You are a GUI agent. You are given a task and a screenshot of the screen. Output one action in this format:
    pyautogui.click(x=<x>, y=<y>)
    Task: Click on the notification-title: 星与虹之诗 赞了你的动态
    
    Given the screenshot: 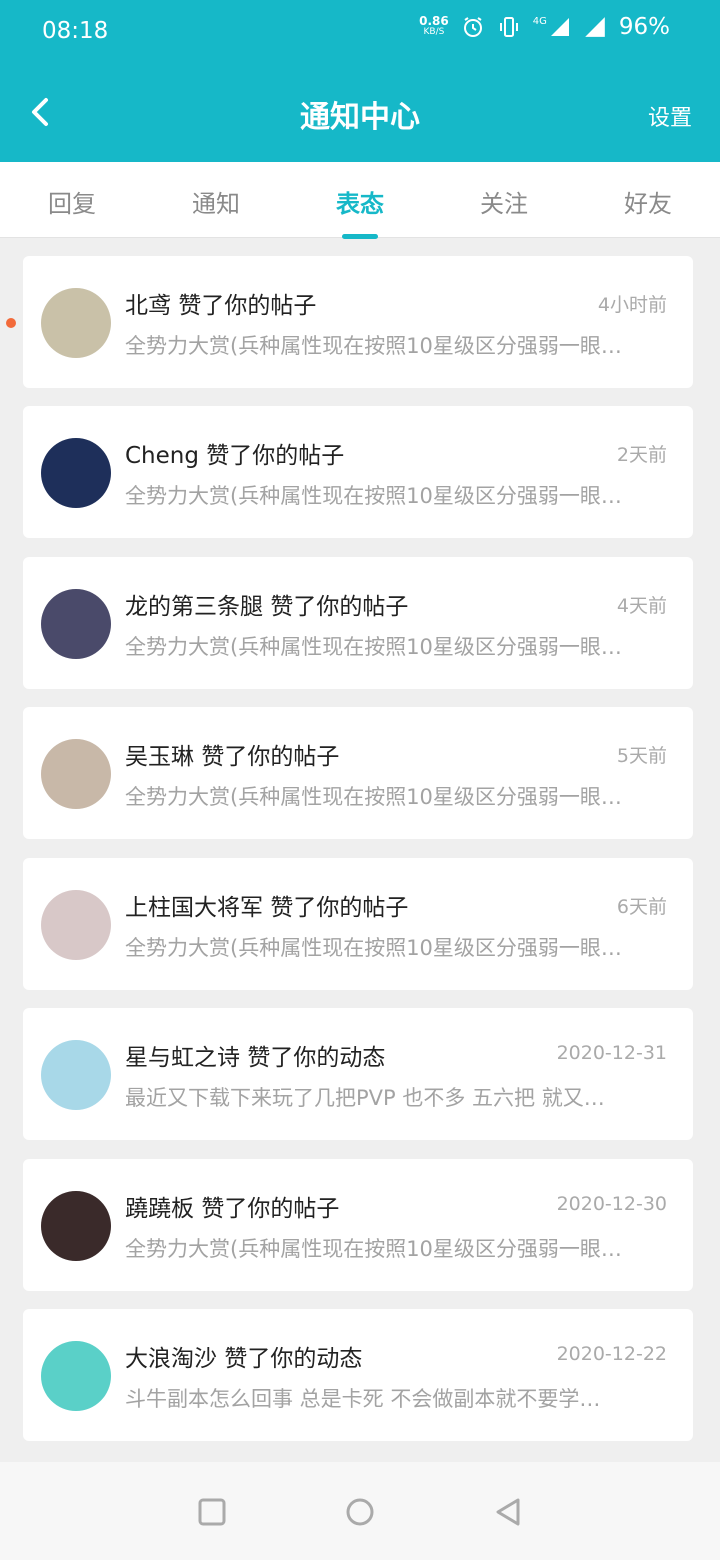 What is the action you would take?
    pyautogui.click(x=255, y=1055)
    